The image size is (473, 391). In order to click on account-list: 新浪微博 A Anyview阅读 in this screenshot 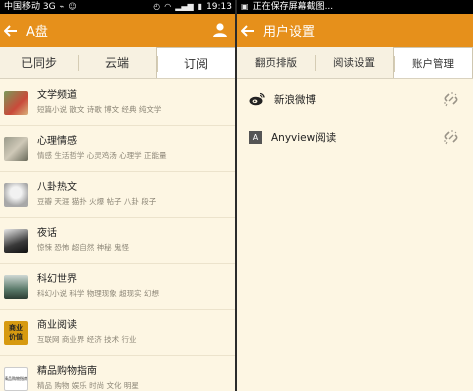, I will do `click(355, 118)`.